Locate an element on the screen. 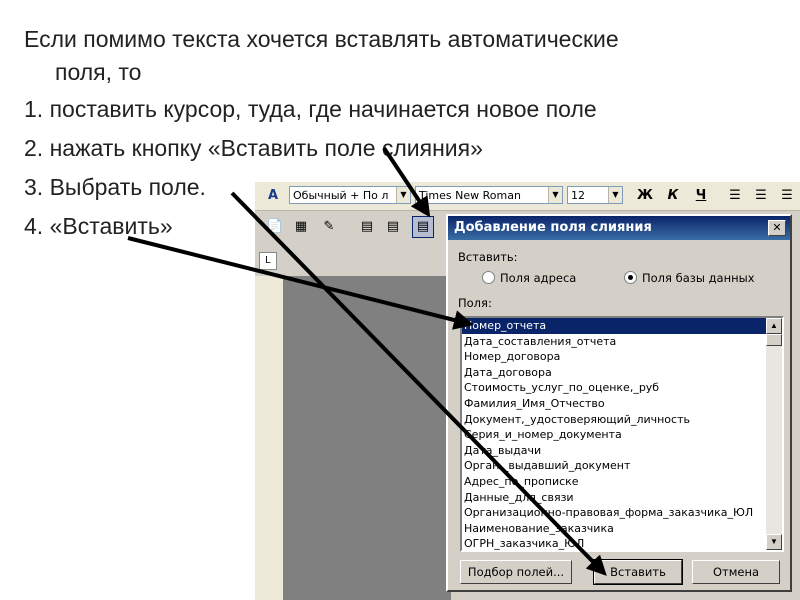 This screenshot has height=600, width=800. insert-label: Вставить: is located at coordinates (488, 257).